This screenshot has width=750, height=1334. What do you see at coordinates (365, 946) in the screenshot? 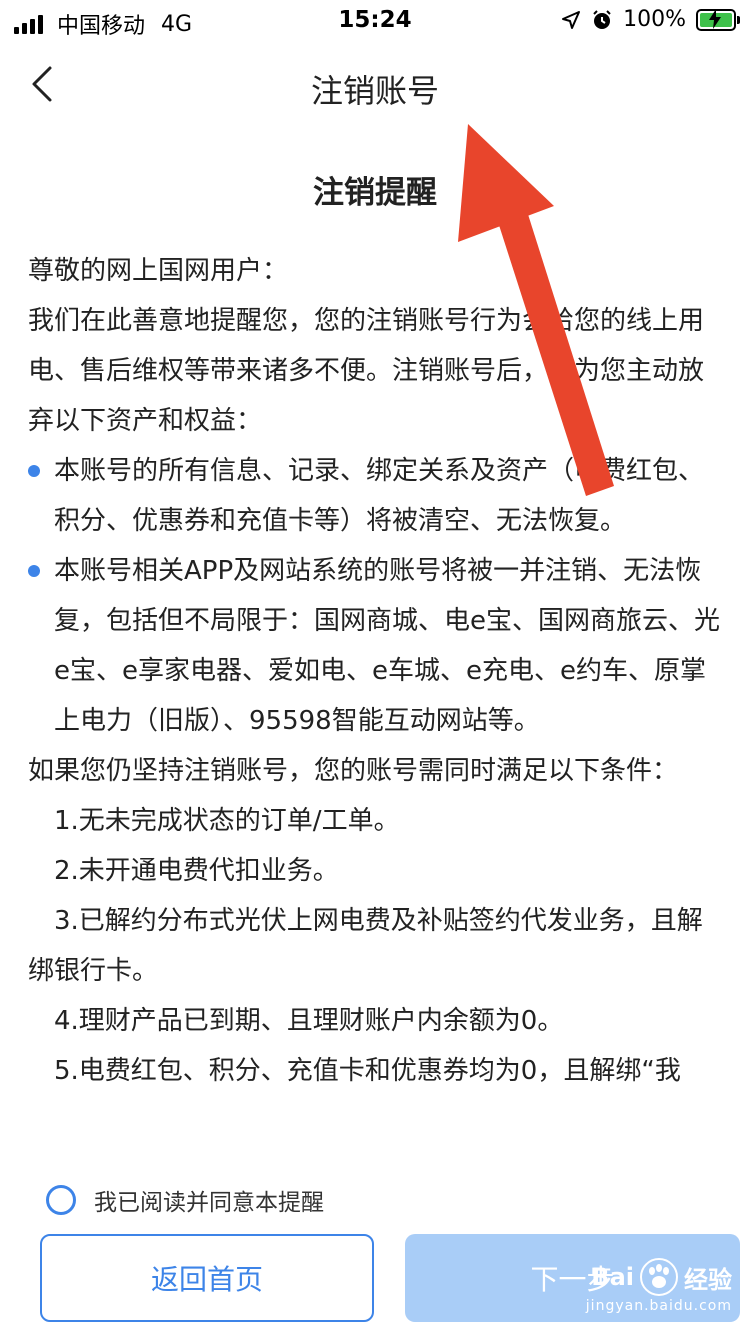
I see `condition-text: 3.已解约分布式光伏上网电费及补贴签约代发业务，且解绑银行卡。` at bounding box center [365, 946].